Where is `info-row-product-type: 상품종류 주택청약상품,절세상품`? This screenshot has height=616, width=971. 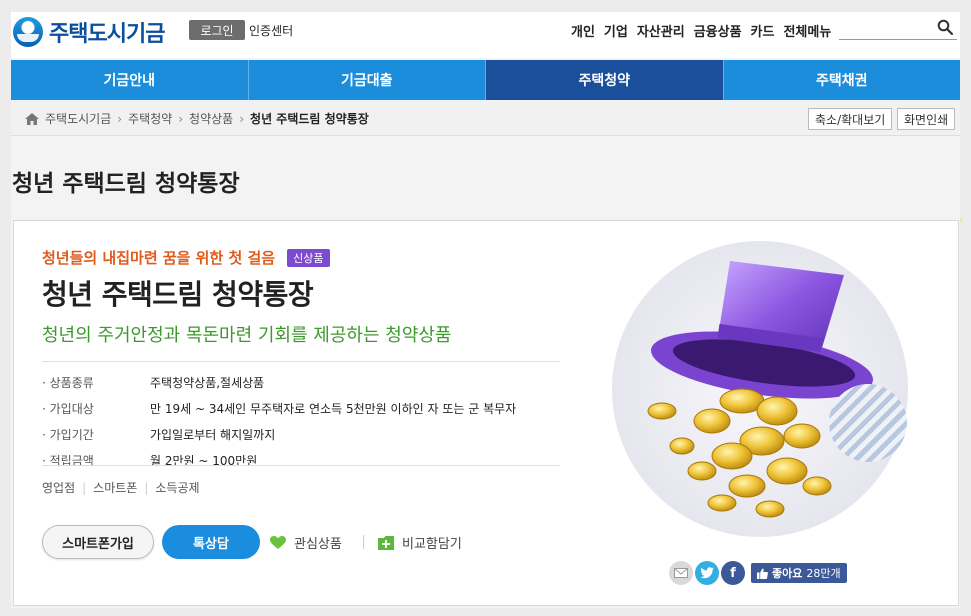 info-row-product-type: 상품종류 주택청약상품,절세상품 is located at coordinates (301, 382).